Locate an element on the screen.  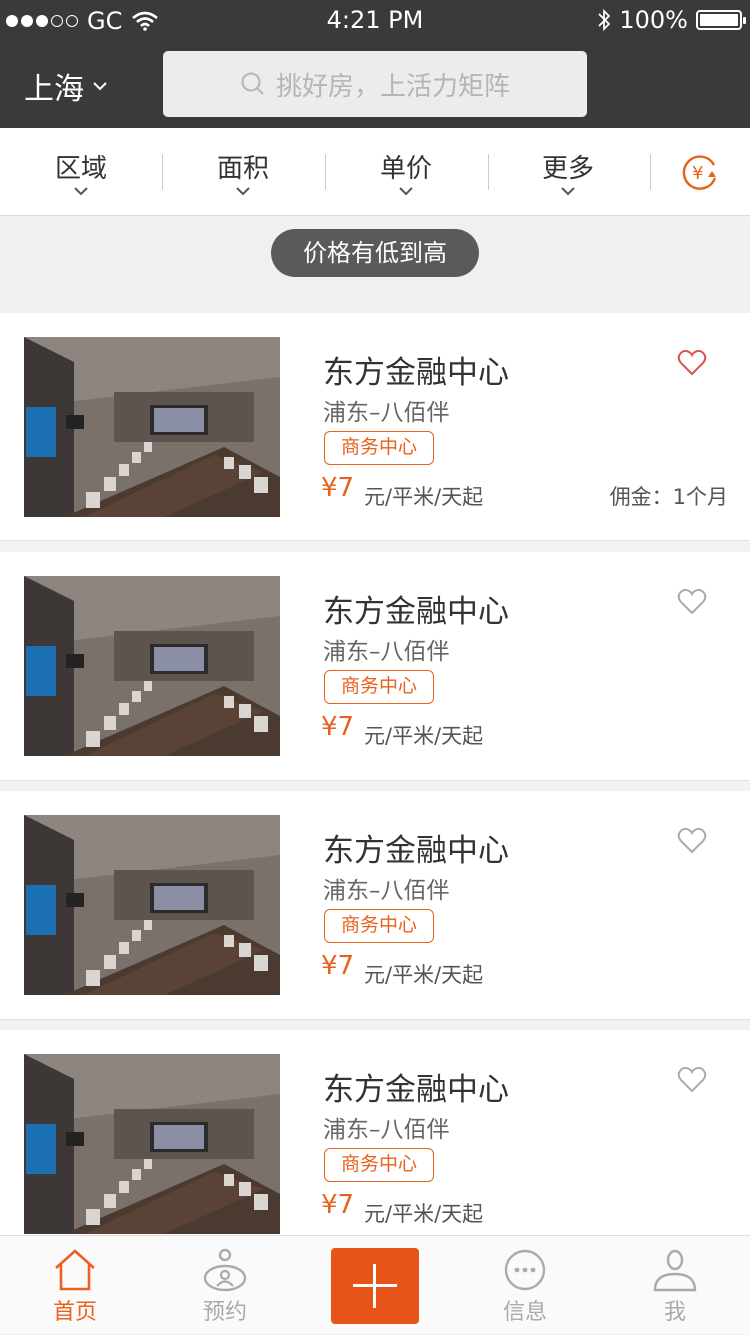
battery-icon is located at coordinates (721, 20).